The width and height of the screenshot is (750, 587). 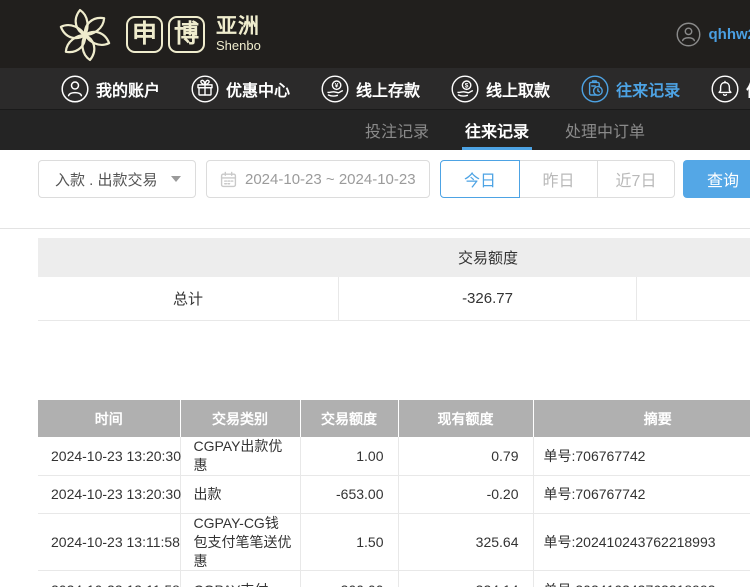 I want to click on nav-label: 线上取款, so click(x=518, y=91).